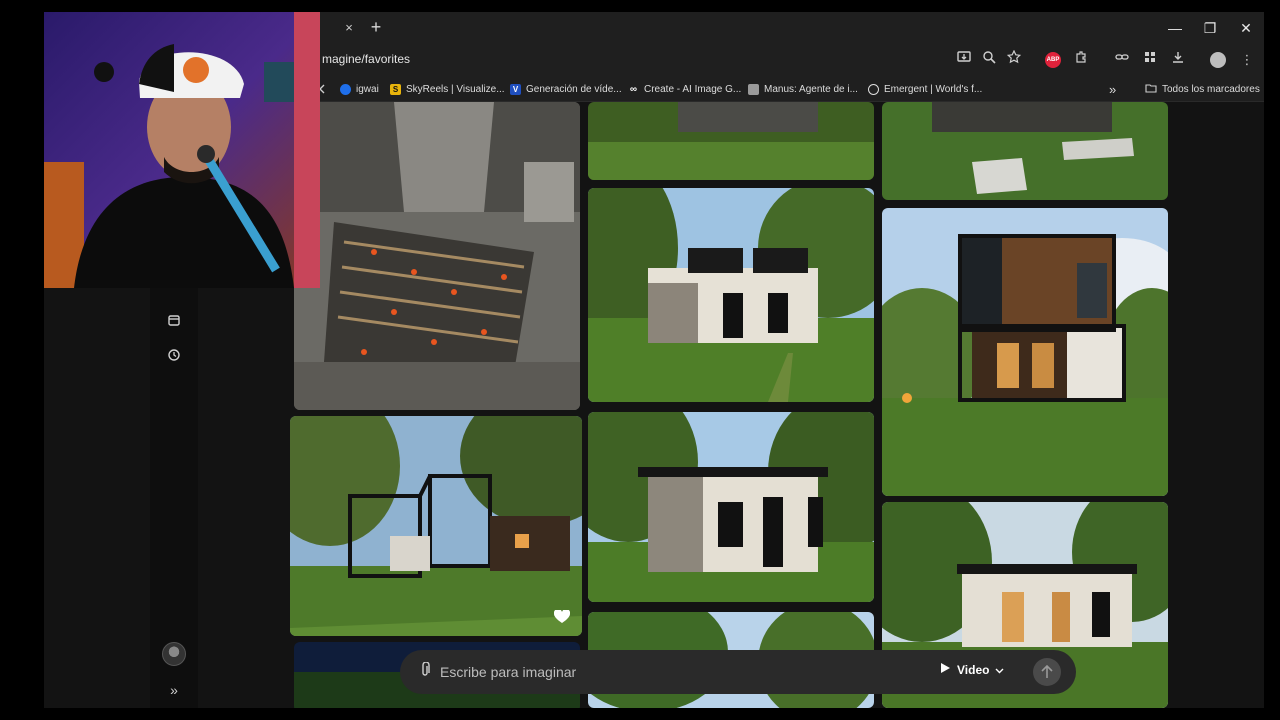  Describe the element at coordinates (1247, 60) in the screenshot. I see `menu-kebab-icon: ⋮` at that location.